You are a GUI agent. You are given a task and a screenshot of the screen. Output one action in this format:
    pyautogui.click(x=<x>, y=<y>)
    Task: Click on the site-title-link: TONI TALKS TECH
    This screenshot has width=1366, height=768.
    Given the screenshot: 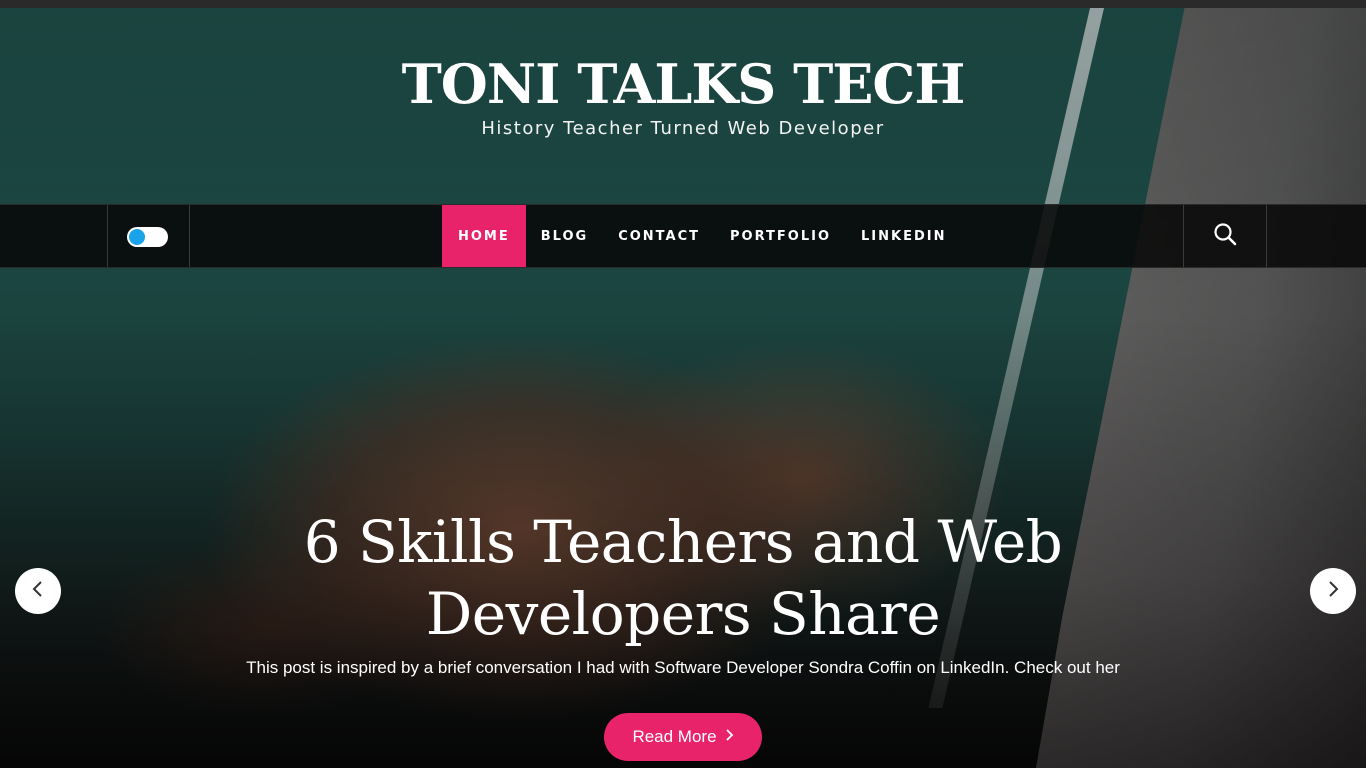 What is the action you would take?
    pyautogui.click(x=684, y=84)
    